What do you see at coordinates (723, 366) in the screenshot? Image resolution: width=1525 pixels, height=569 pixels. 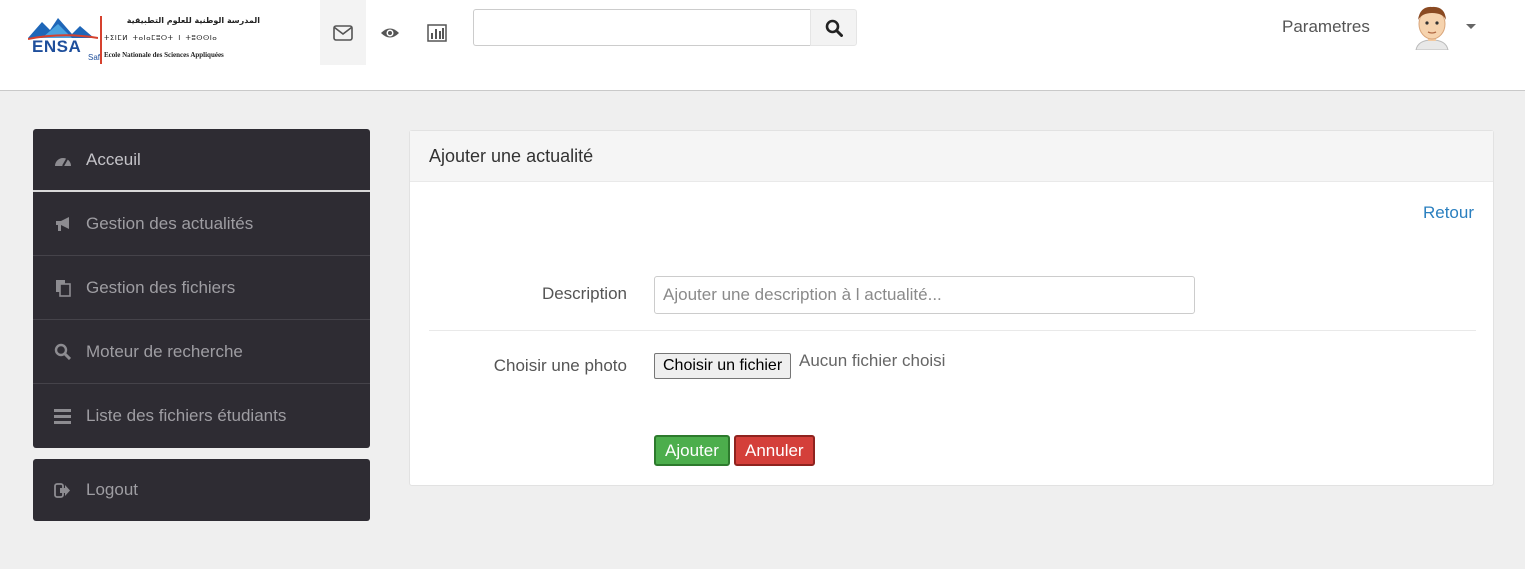 I see `choose-file-button: Choisir un fichier` at bounding box center [723, 366].